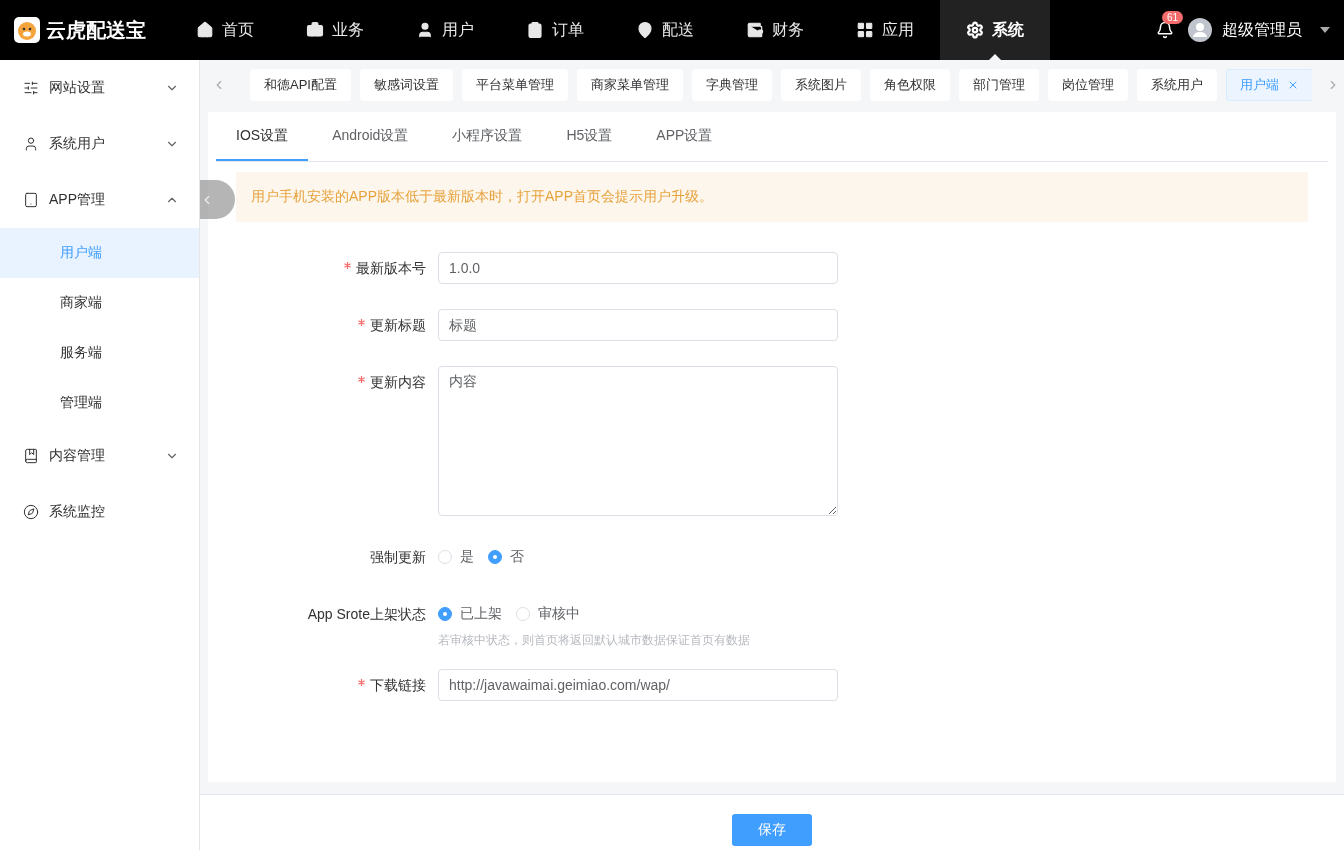 The width and height of the screenshot is (1344, 850). Describe the element at coordinates (99, 403) in the screenshot. I see `sidebar-subitem: 管理端` at that location.